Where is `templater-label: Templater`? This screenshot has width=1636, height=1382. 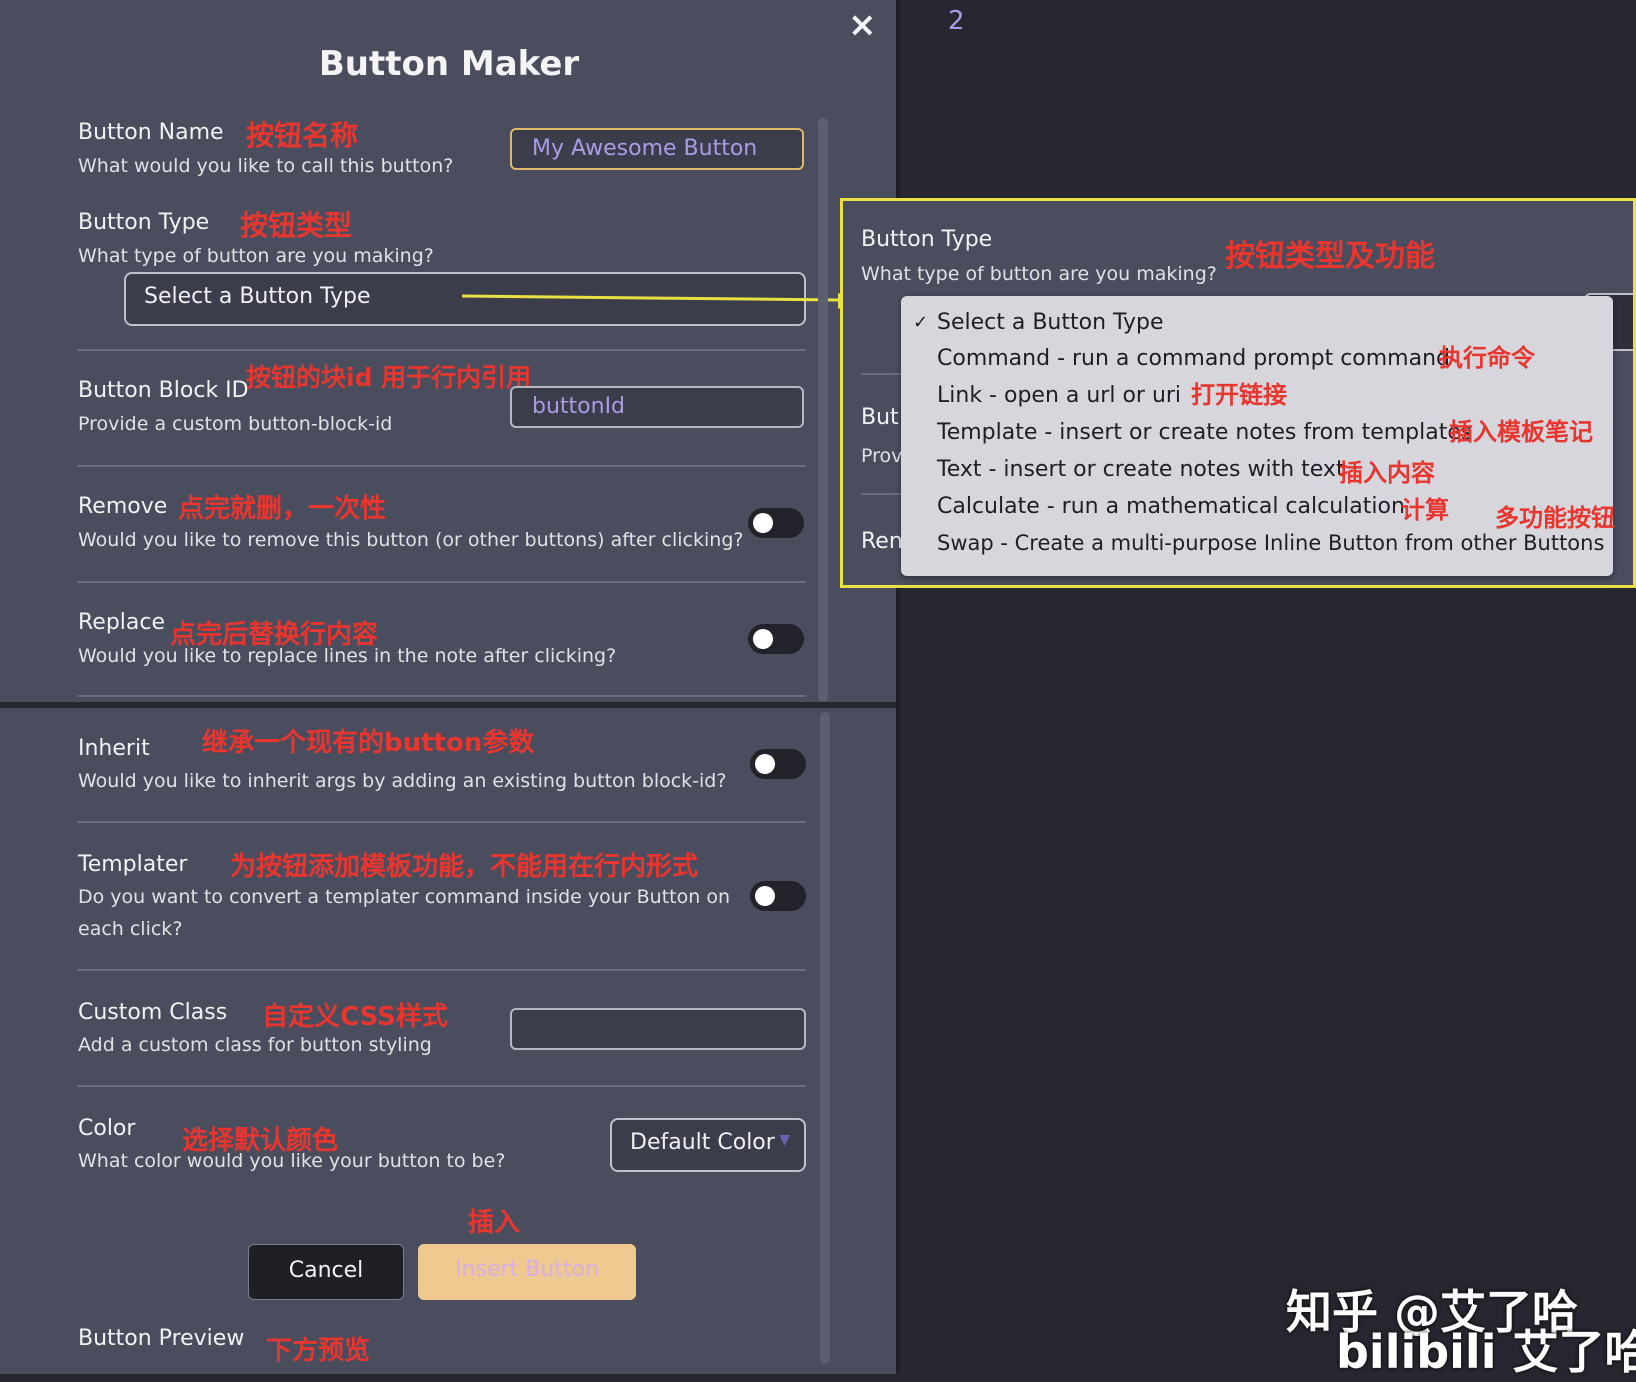
templater-label: Templater is located at coordinates (133, 864).